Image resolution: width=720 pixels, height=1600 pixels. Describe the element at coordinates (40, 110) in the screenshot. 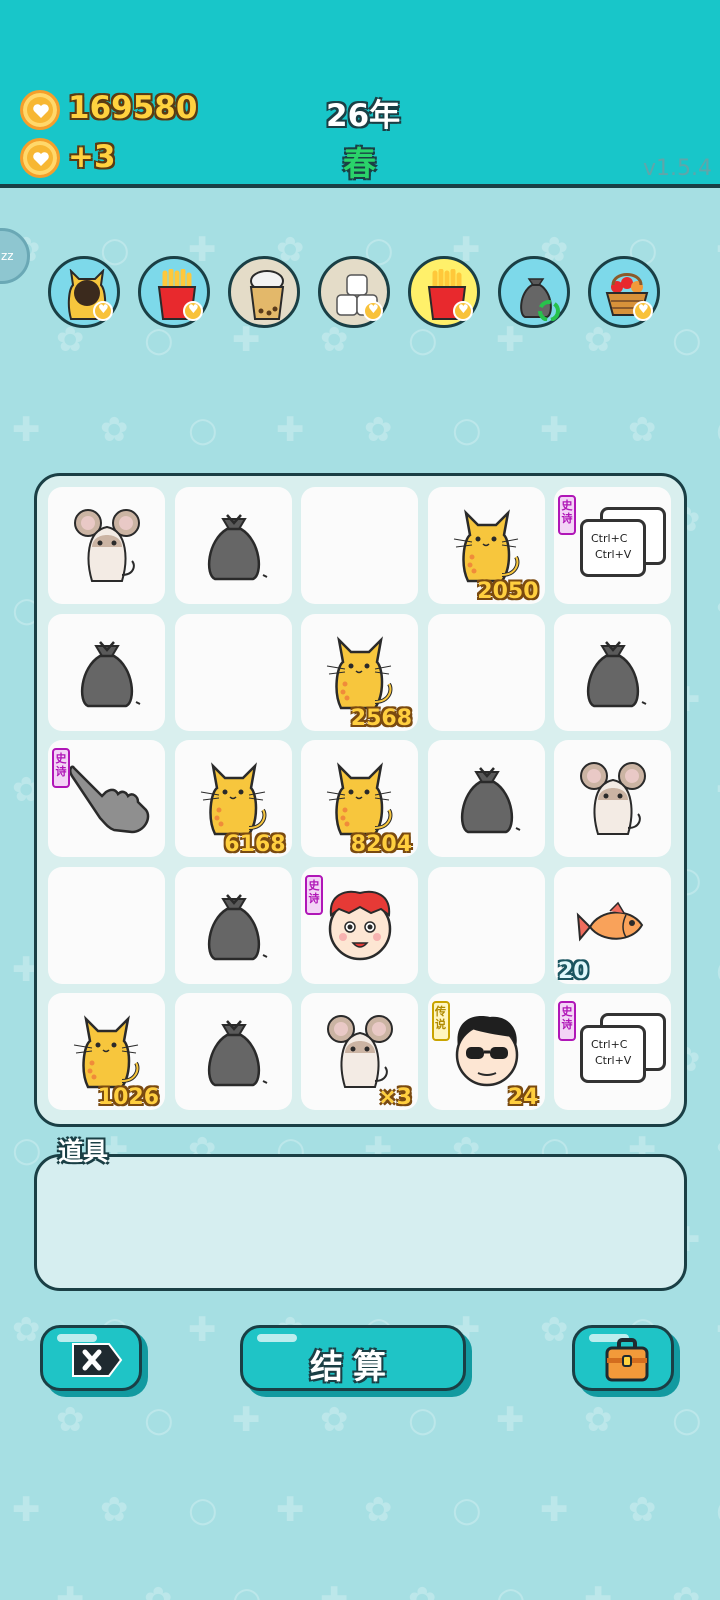

I see `coin-icon` at that location.